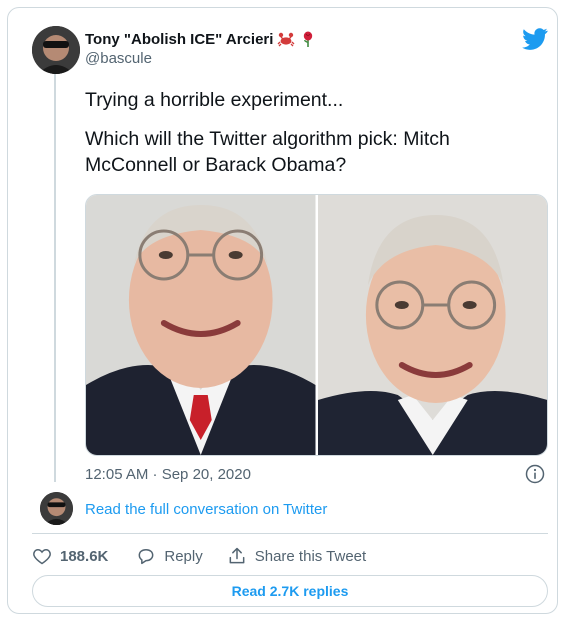 The width and height of the screenshot is (567, 621). I want to click on crab-emoji-icon, so click(286, 39).